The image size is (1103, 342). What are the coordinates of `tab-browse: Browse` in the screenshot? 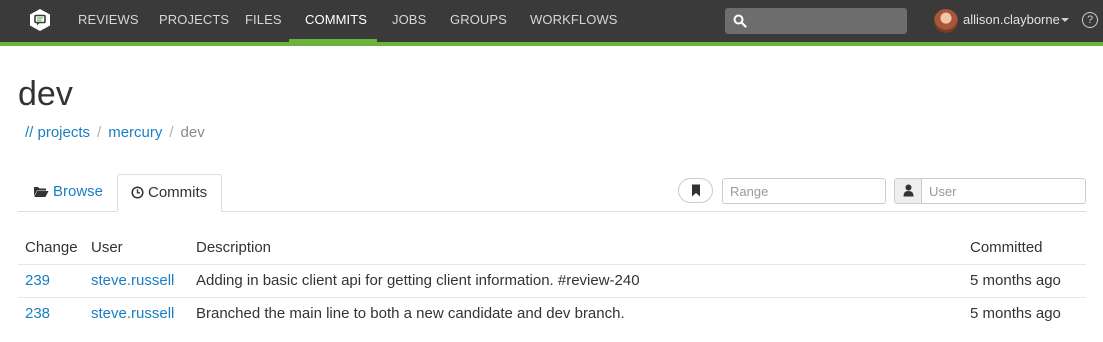 It's located at (68, 193).